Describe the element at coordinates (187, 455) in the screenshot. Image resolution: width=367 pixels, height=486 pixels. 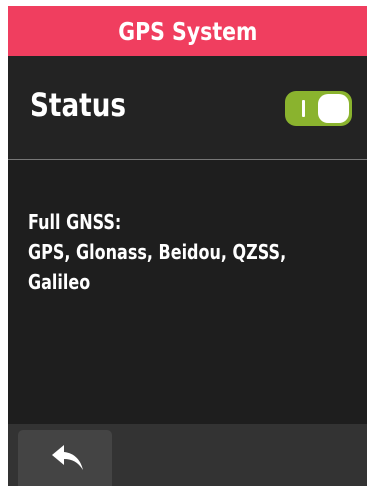
I see `bottom-bar` at that location.